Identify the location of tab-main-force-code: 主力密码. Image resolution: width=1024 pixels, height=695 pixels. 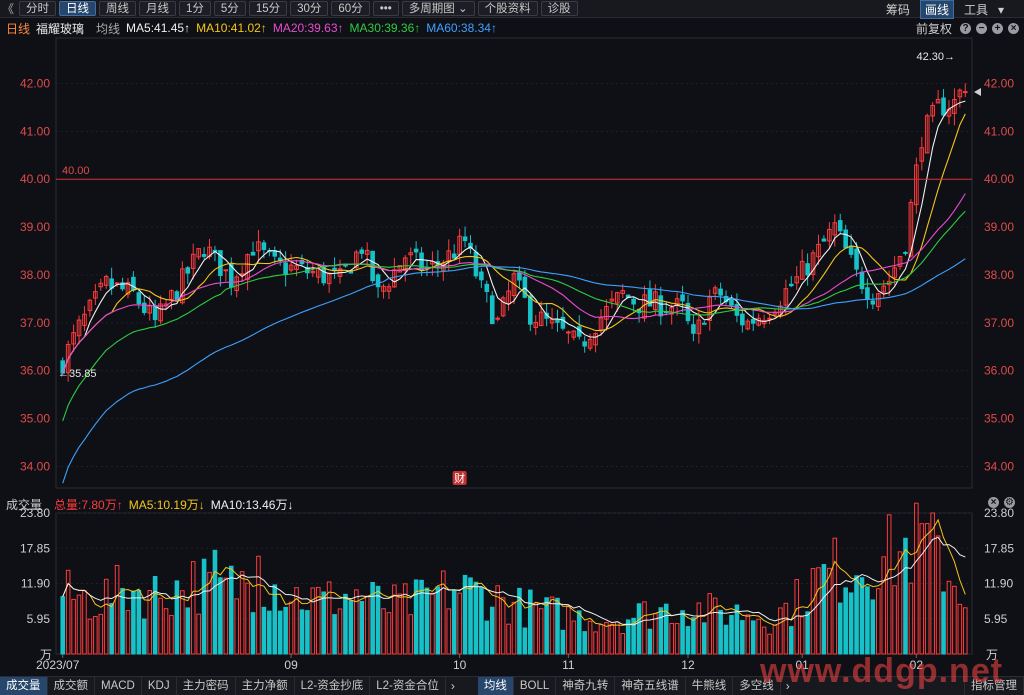
(206, 686).